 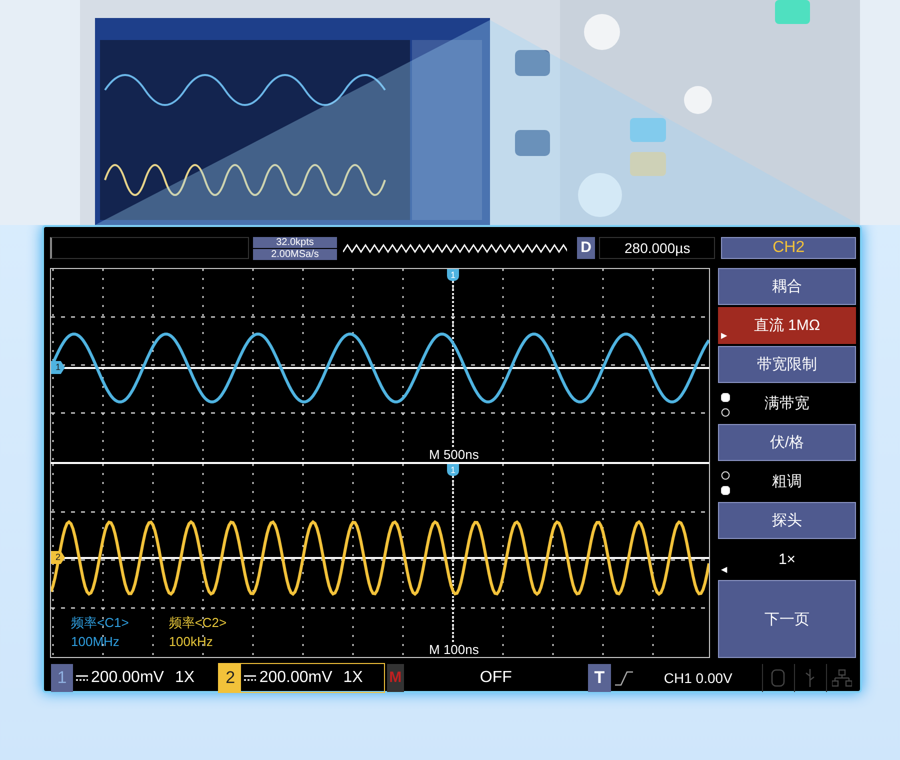 What do you see at coordinates (787, 286) in the screenshot?
I see `menu-heading: 耦合` at bounding box center [787, 286].